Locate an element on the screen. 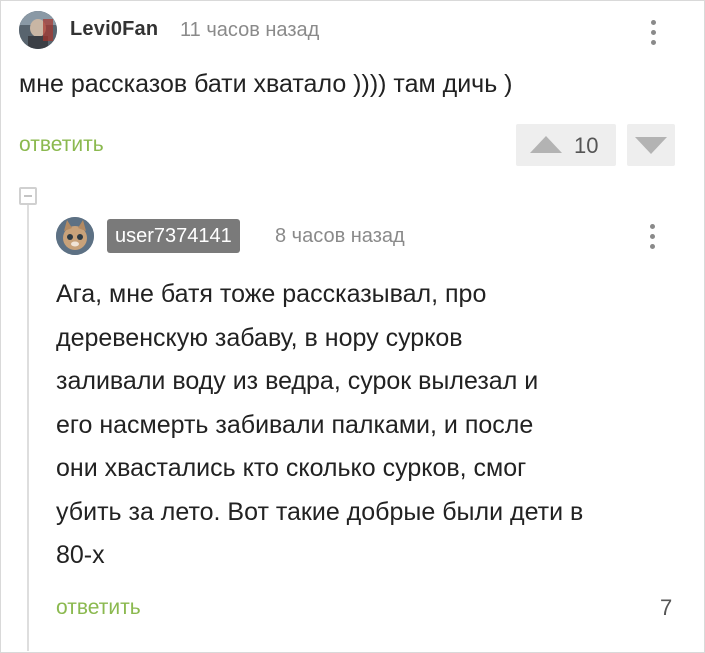  comment-author: Levi0Fan is located at coordinates (114, 29).